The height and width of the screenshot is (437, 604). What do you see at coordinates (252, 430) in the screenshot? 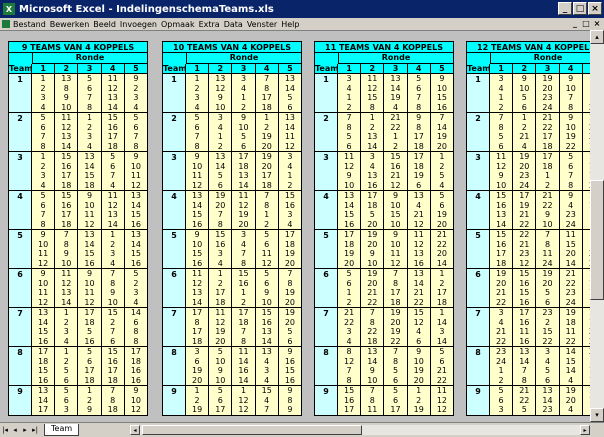
I see `horizontal-scroll-thumb` at bounding box center [252, 430].